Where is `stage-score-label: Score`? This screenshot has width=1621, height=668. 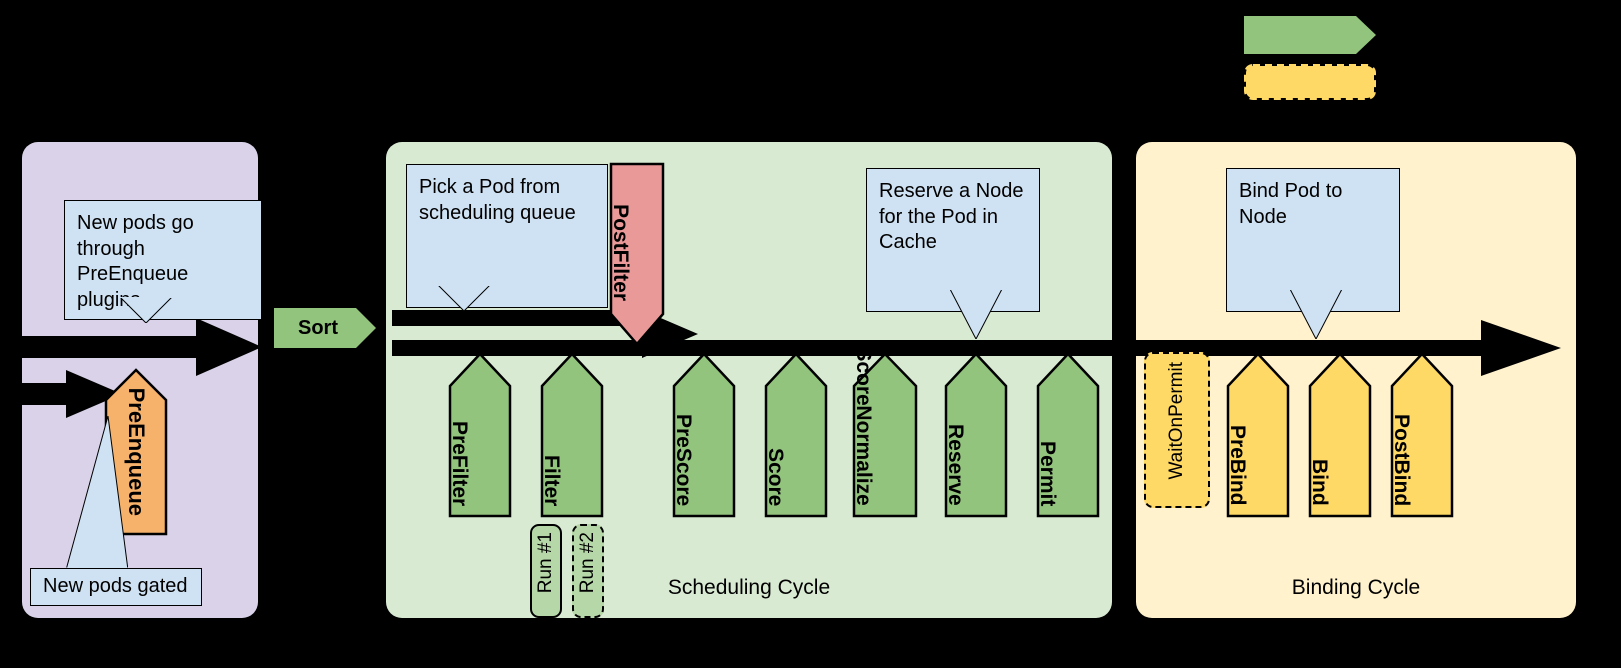
stage-score-label: Score is located at coordinates (776, 476).